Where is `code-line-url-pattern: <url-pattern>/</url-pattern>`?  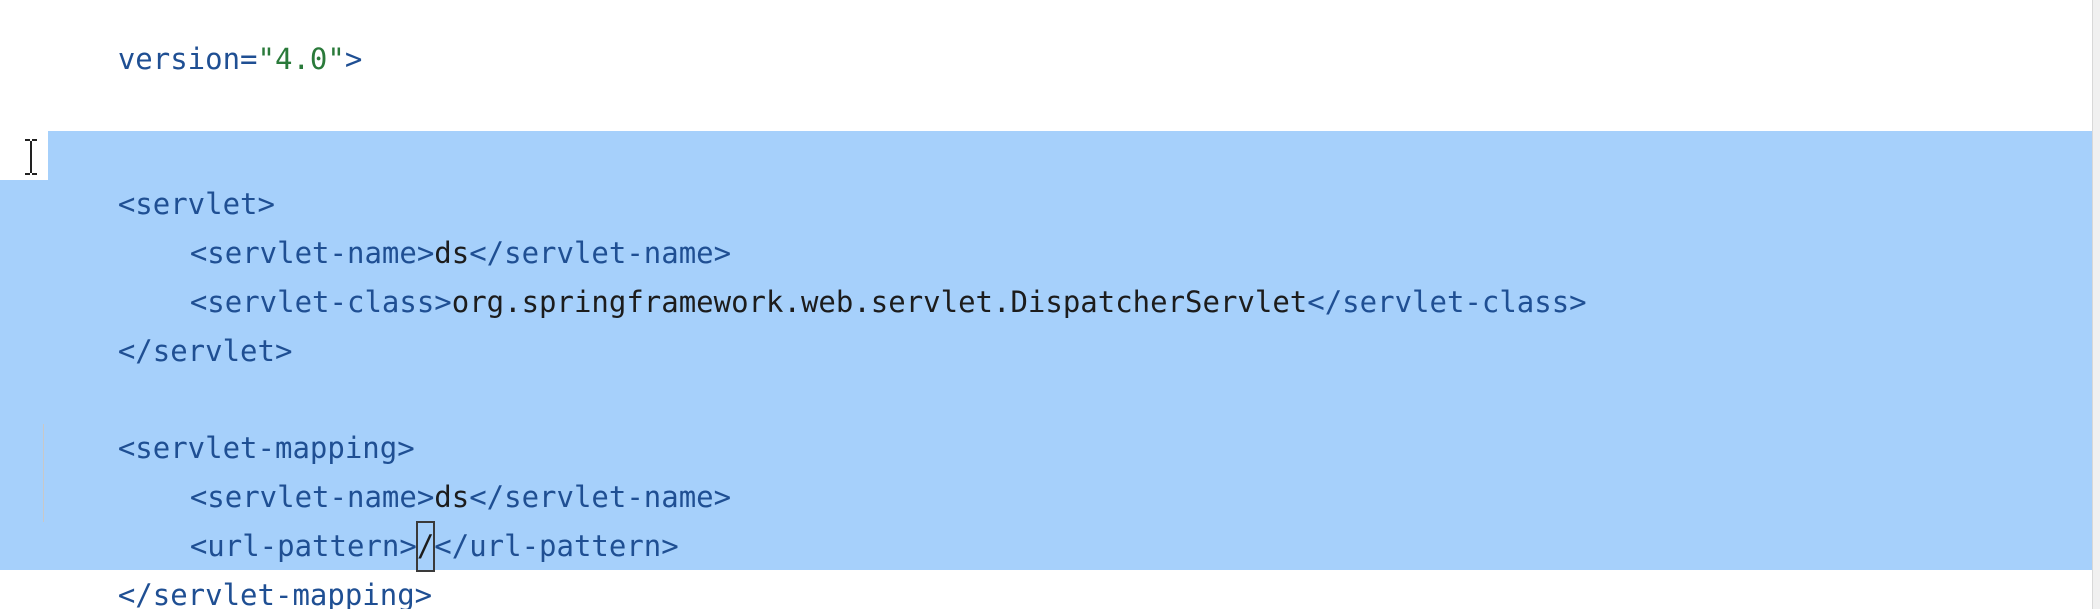 code-line-url-pattern: <url-pattern>/</url-pattern> is located at coordinates (363, 522).